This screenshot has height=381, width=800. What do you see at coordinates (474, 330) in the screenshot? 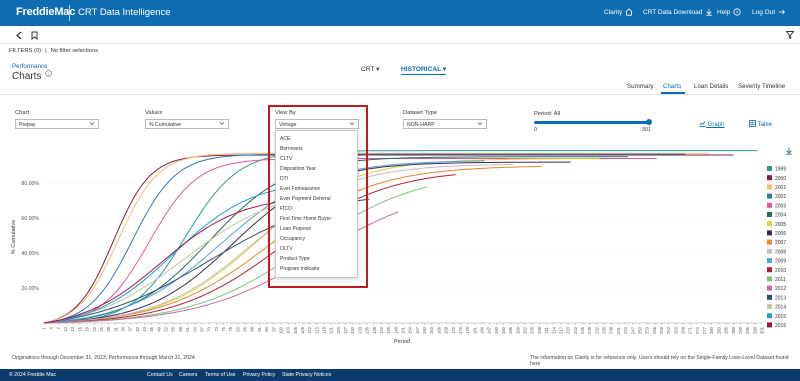
I see `x-tick-label: 181` at bounding box center [474, 330].